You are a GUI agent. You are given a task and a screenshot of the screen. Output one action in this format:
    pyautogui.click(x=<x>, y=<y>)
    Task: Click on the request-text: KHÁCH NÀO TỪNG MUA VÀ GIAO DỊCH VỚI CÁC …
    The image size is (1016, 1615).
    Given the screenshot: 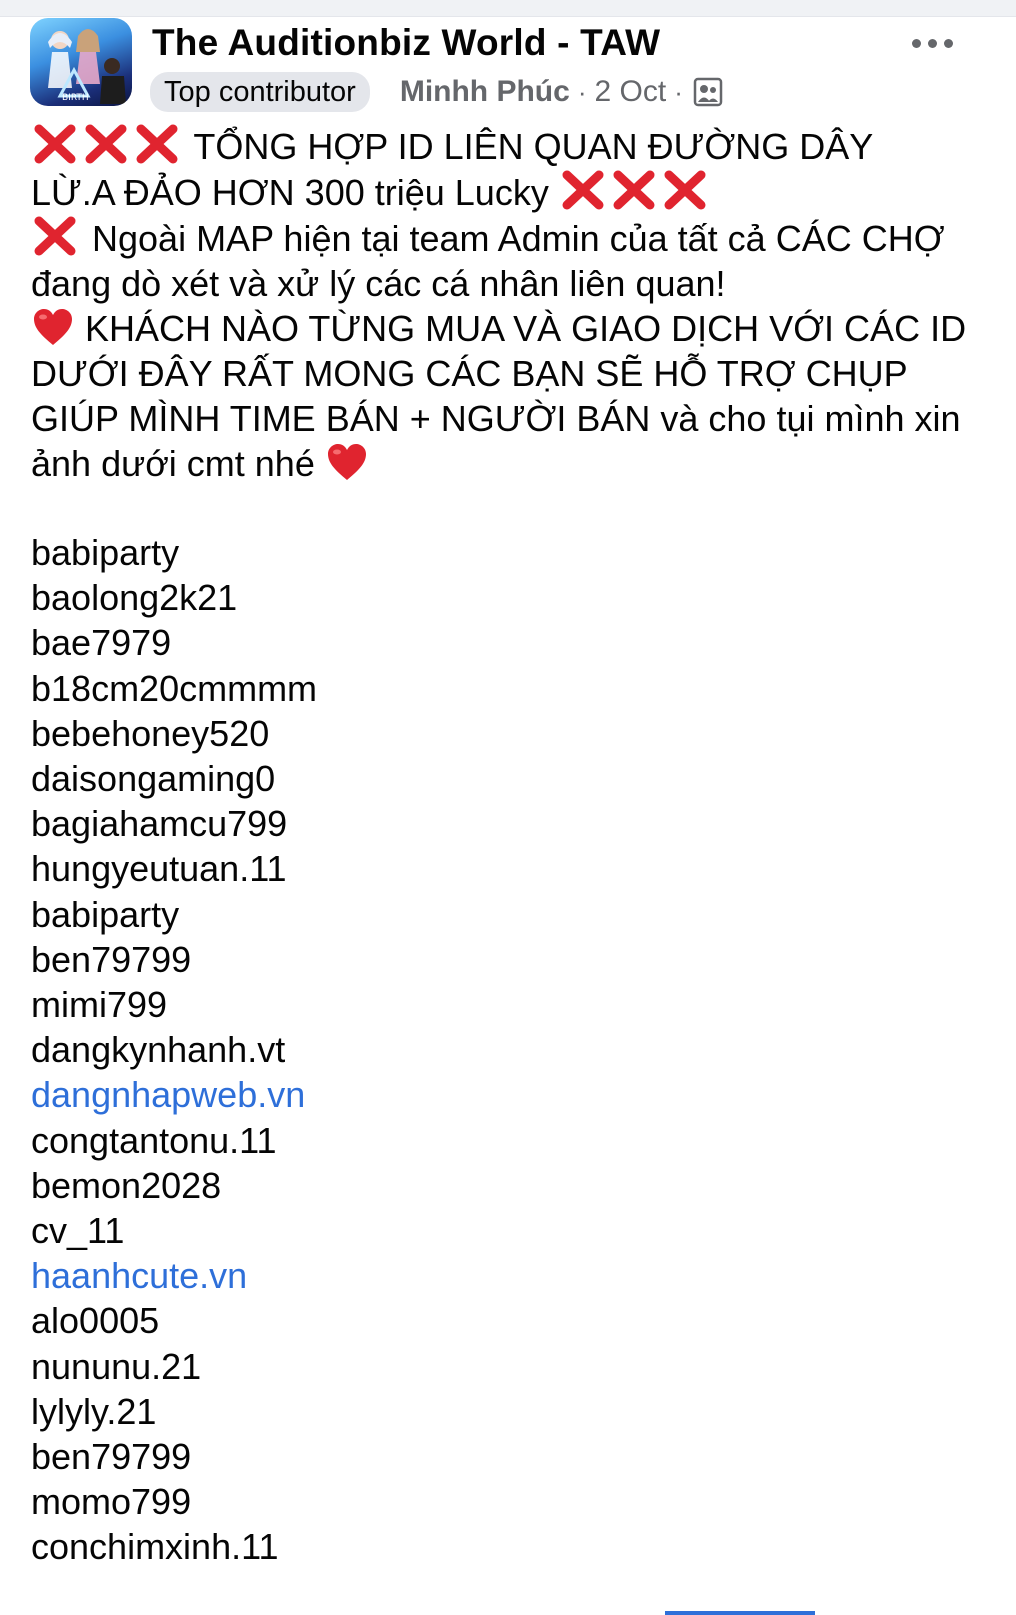 What is the action you would take?
    pyautogui.click(x=499, y=396)
    